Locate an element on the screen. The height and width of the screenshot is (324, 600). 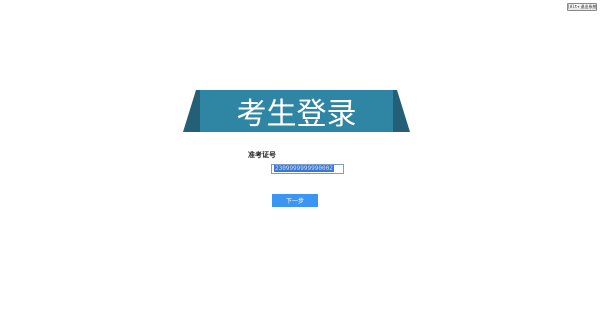
page-title: 考生登录 is located at coordinates (296, 114).